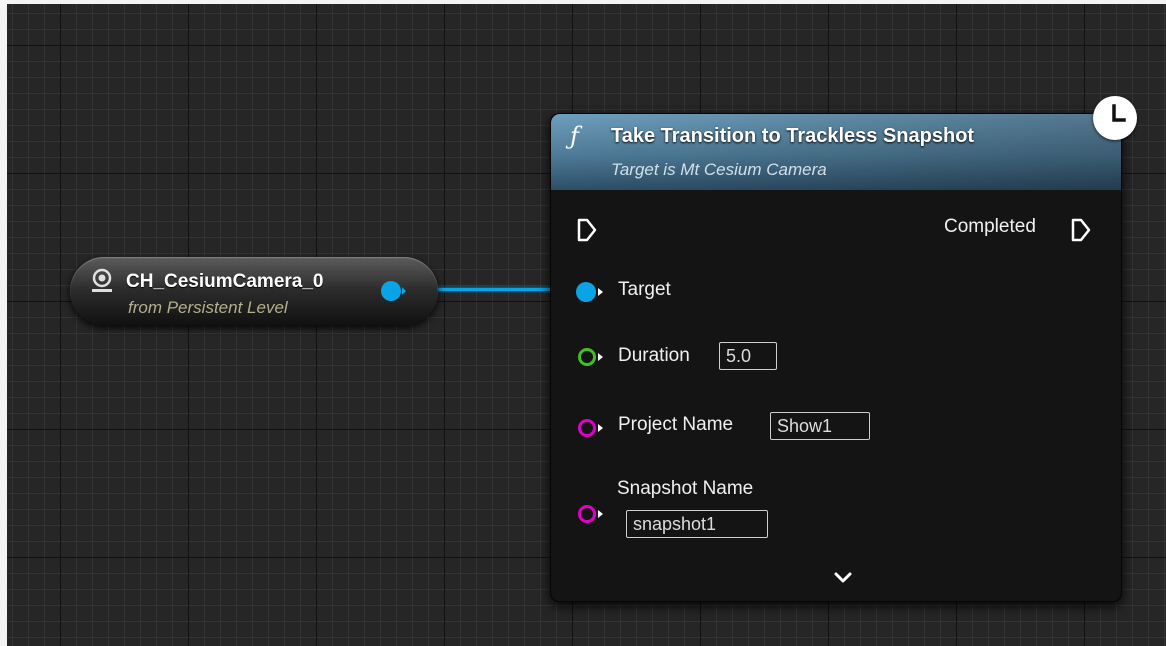  Describe the element at coordinates (590, 294) in the screenshot. I see `target-input-pin` at that location.